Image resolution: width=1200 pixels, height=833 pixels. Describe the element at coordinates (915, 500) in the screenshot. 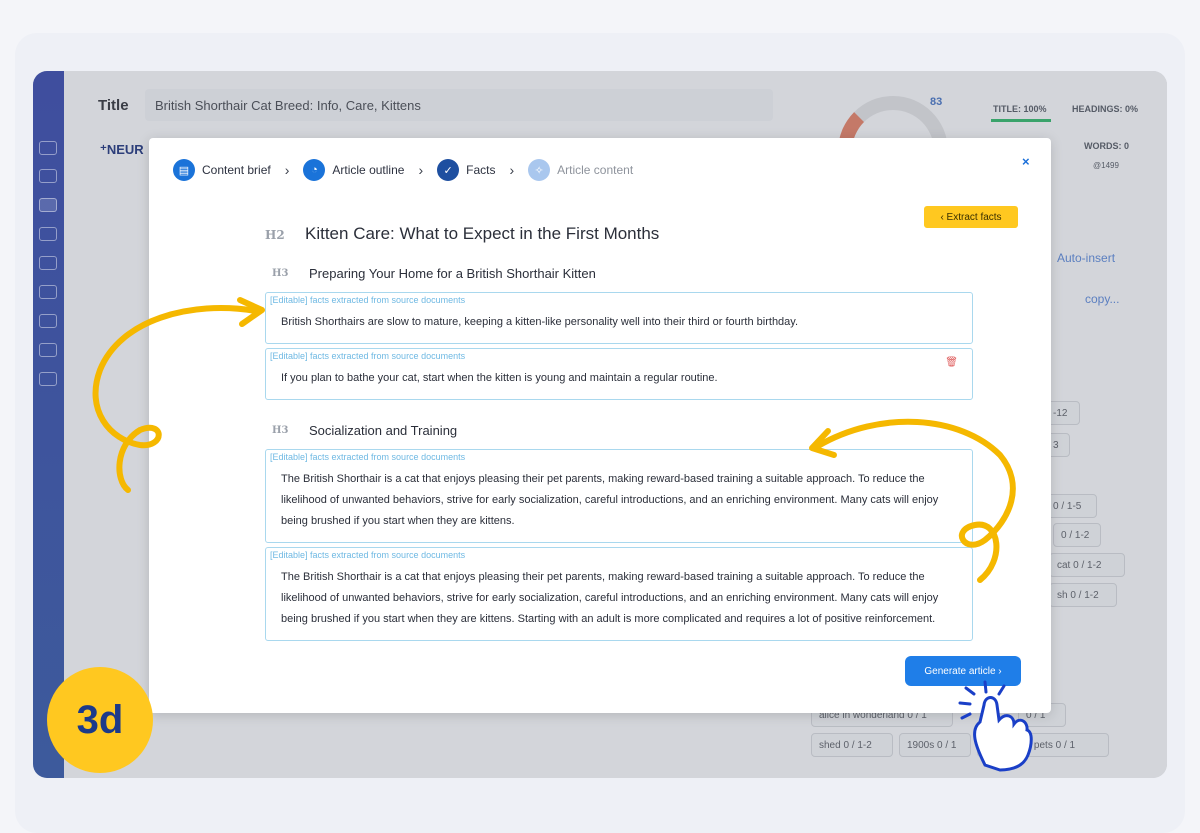

I see `curved-arrow-right` at that location.